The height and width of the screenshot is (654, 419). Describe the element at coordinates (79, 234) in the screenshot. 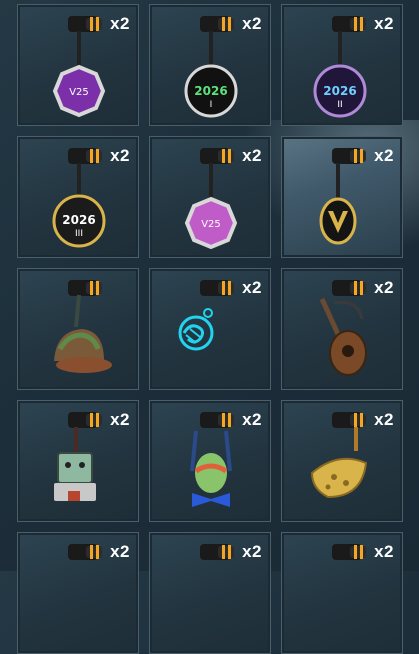

I see `charm-numeral-label: III` at that location.